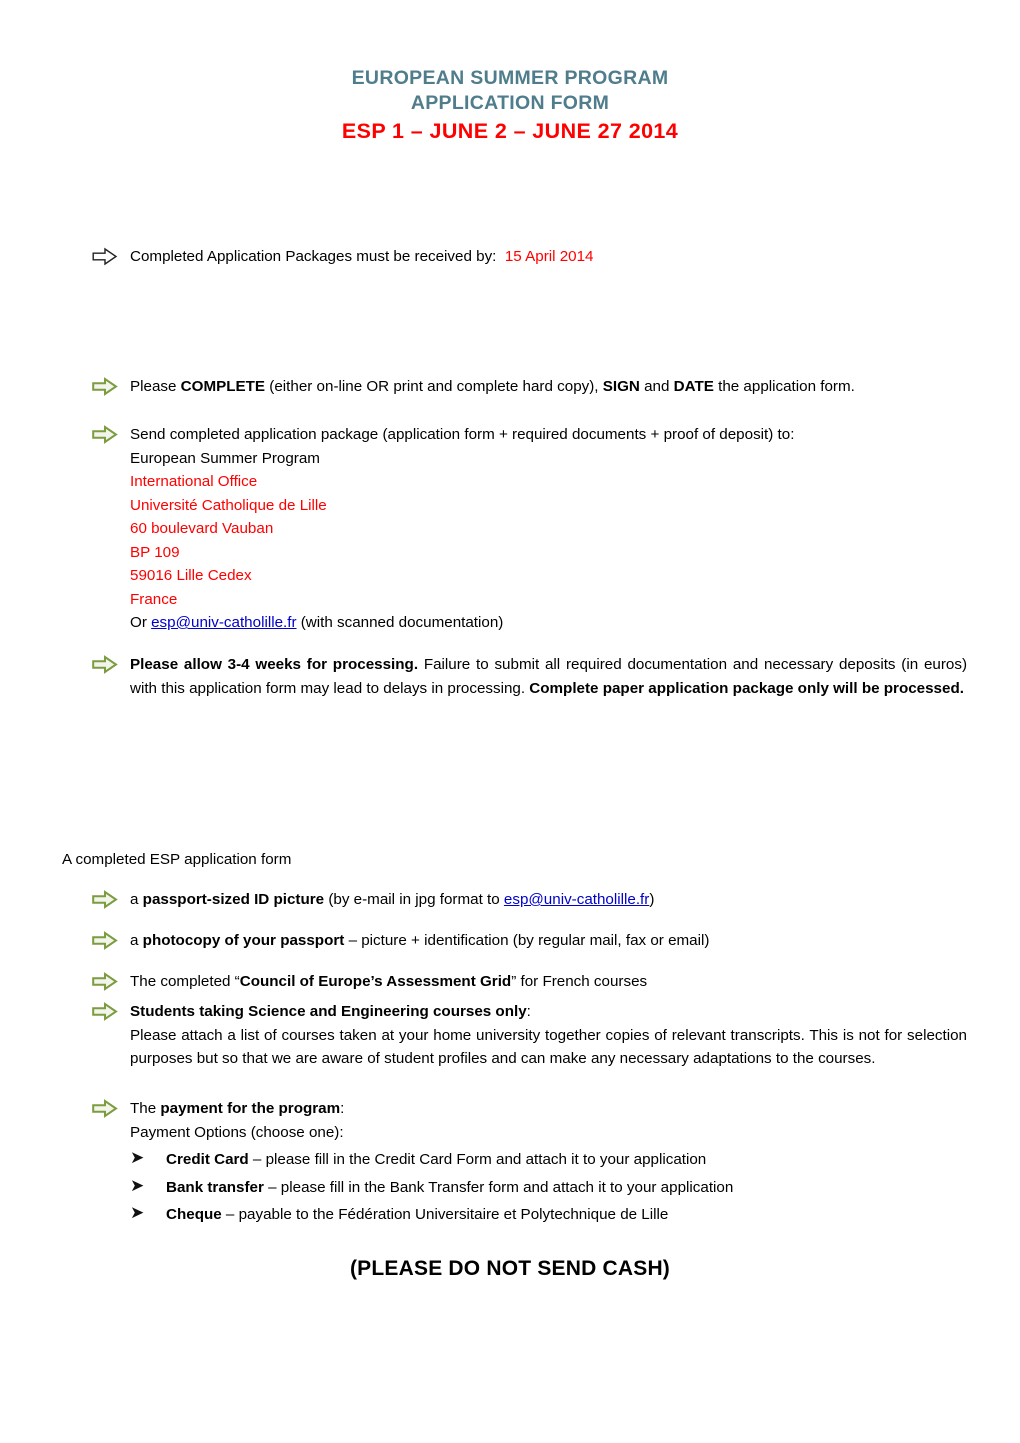 The height and width of the screenshot is (1443, 1020). Describe the element at coordinates (237, 1132) in the screenshot. I see `payment-options-label: Payment Options (choose one):` at that location.